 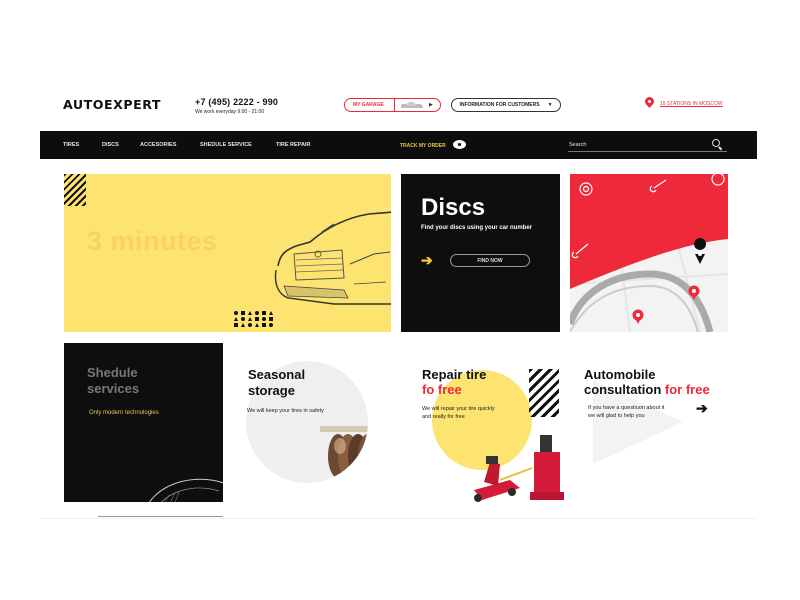 I want to click on repair-title-line1: Repair tire, so click(x=454, y=374).